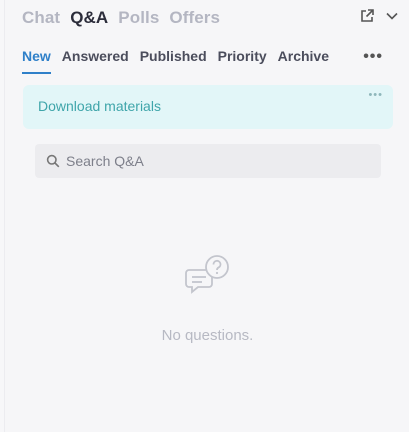 This screenshot has height=432, width=409. I want to click on tab-chat: Chat, so click(41, 18).